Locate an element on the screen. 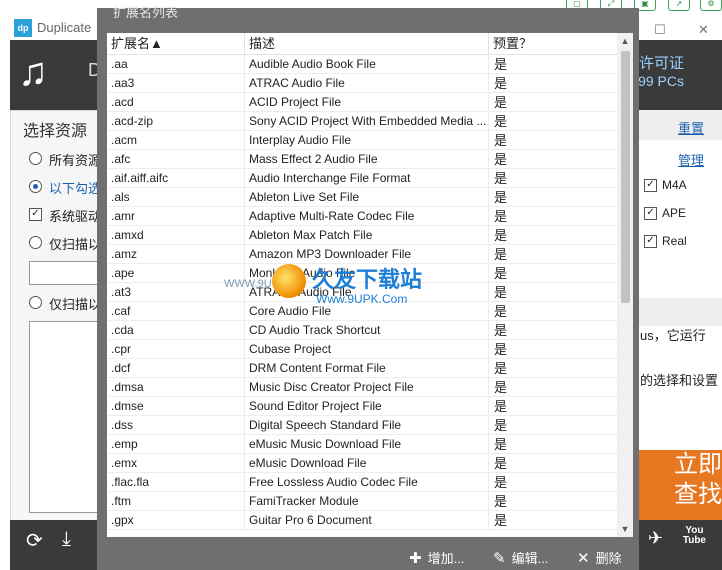 This screenshot has height=570, width=722. extension-cell: .emx is located at coordinates (124, 463).